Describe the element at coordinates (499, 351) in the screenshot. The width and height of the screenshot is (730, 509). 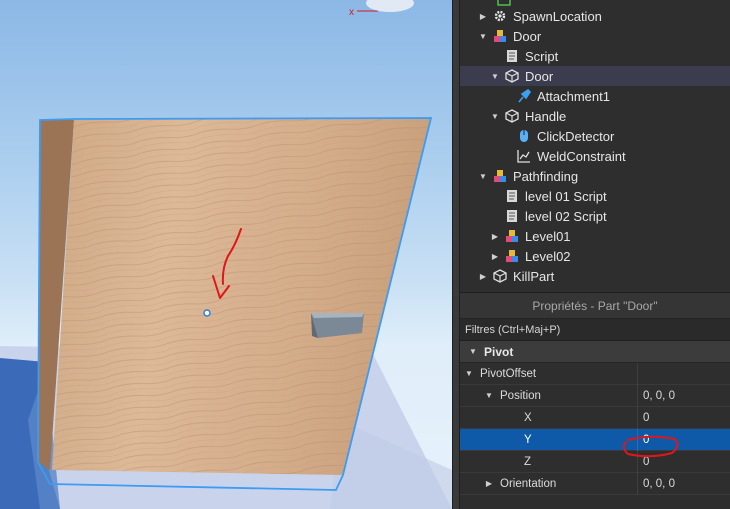
I see `section-label: Pivot` at that location.